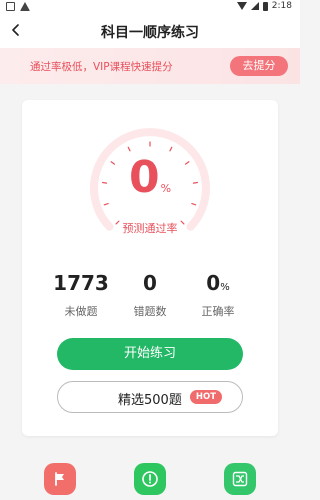 The height and width of the screenshot is (500, 320). I want to click on stat-accuracy: 0% 正确率, so click(218, 294).